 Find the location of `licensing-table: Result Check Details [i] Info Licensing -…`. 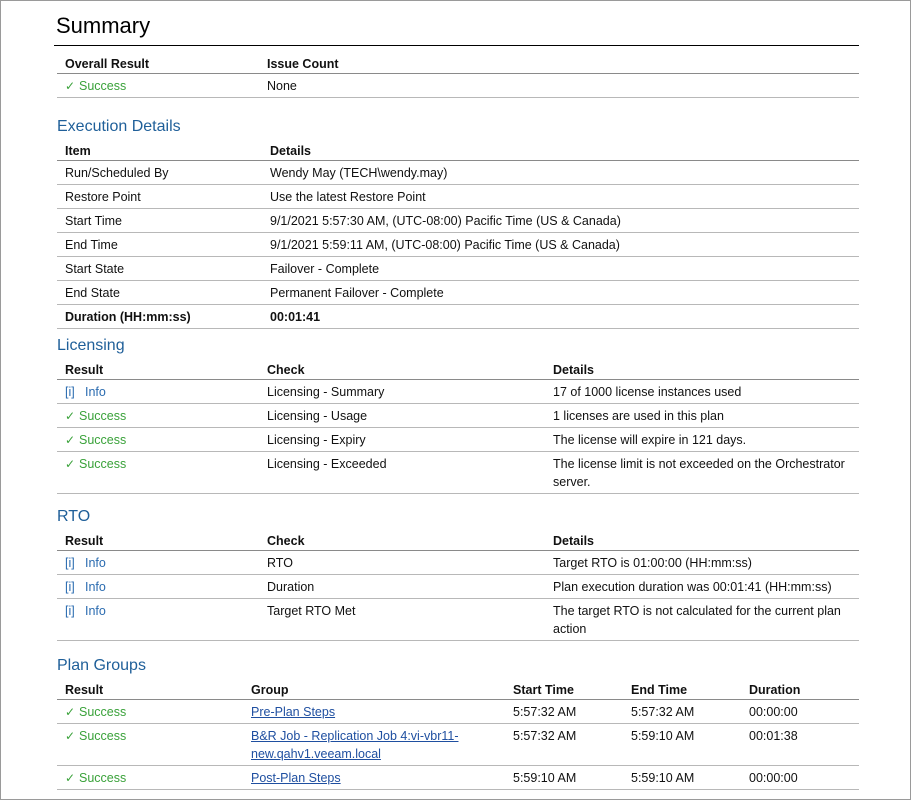

licensing-table: Result Check Details [i] Info Licensing -… is located at coordinates (458, 427).